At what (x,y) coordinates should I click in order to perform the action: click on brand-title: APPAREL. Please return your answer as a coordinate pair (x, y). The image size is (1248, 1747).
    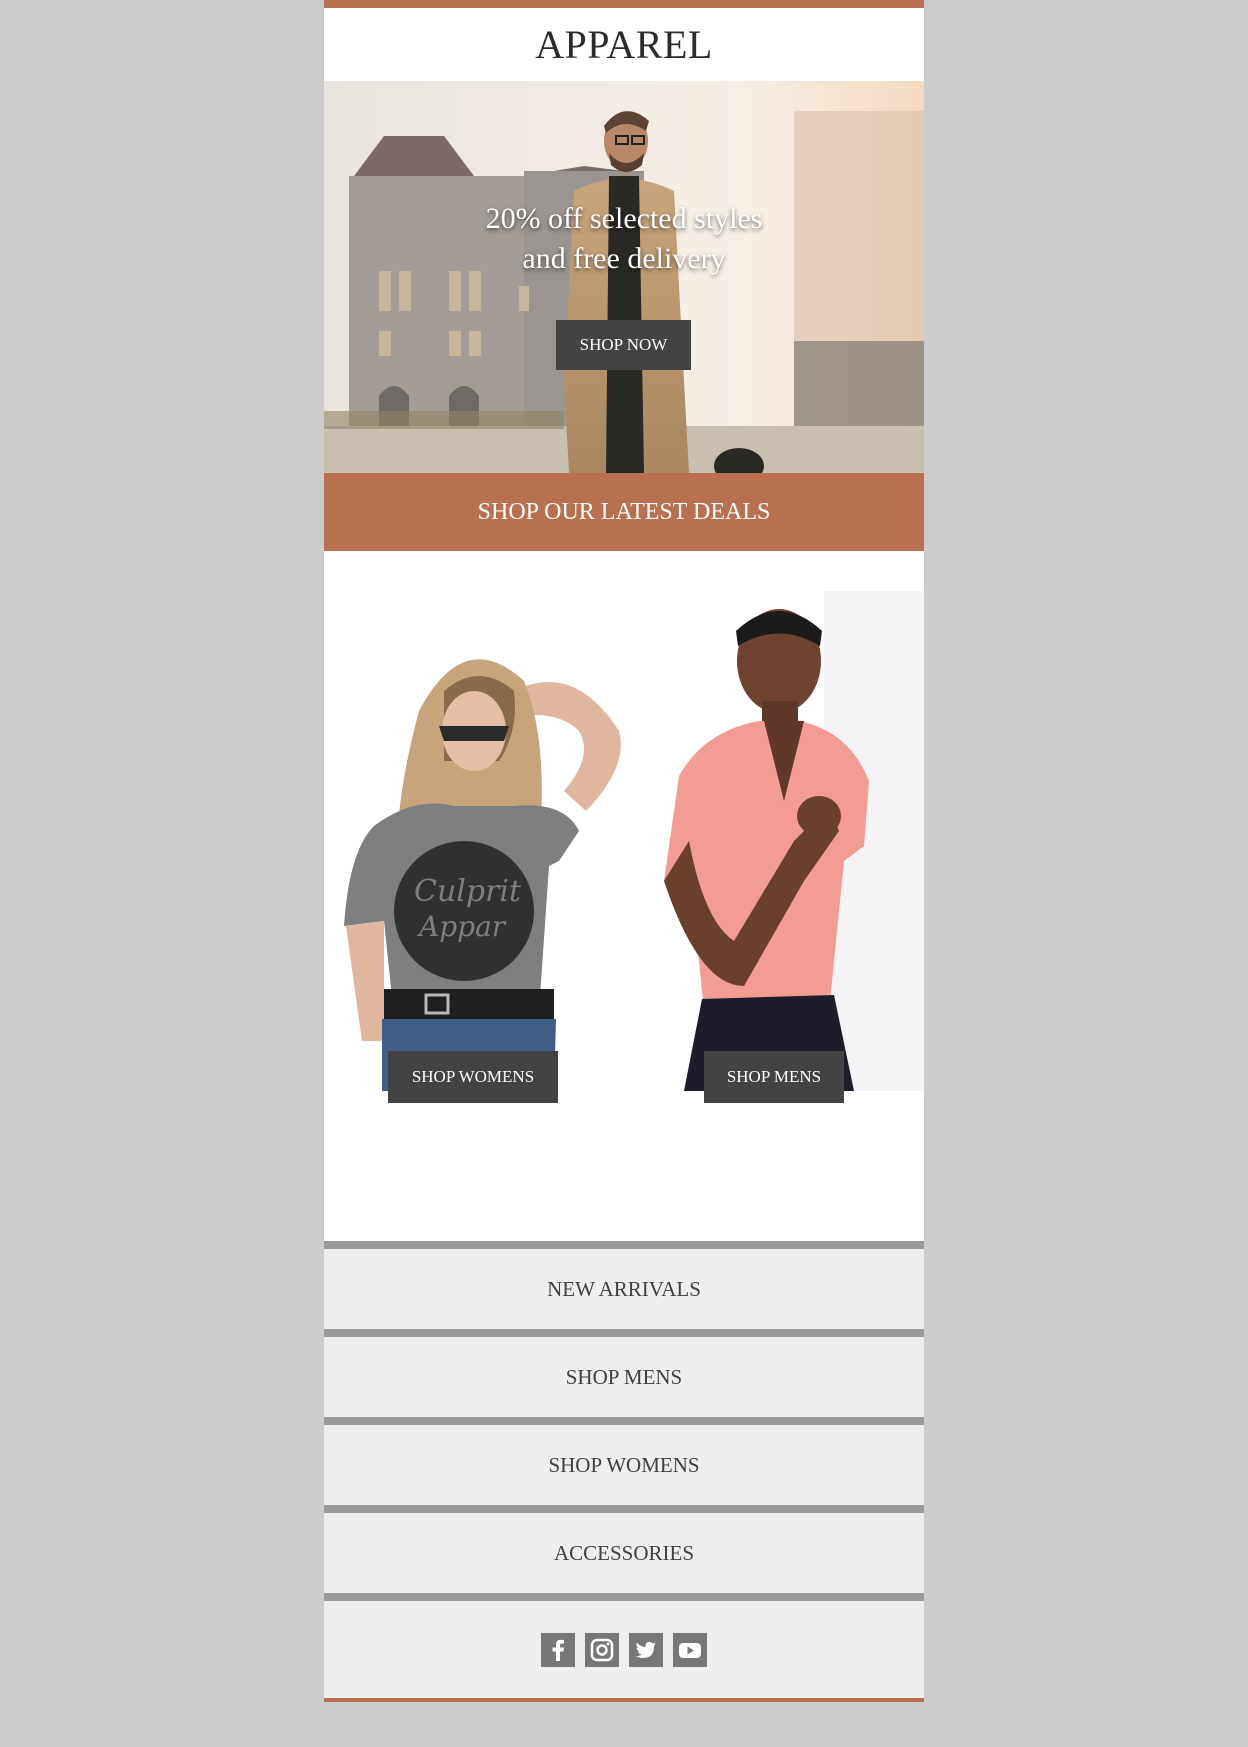
    Looking at the image, I should click on (624, 44).